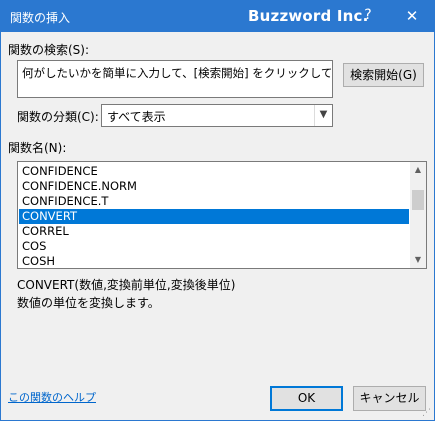  I want to click on dialog-title: 関数の挿入, so click(40, 18).